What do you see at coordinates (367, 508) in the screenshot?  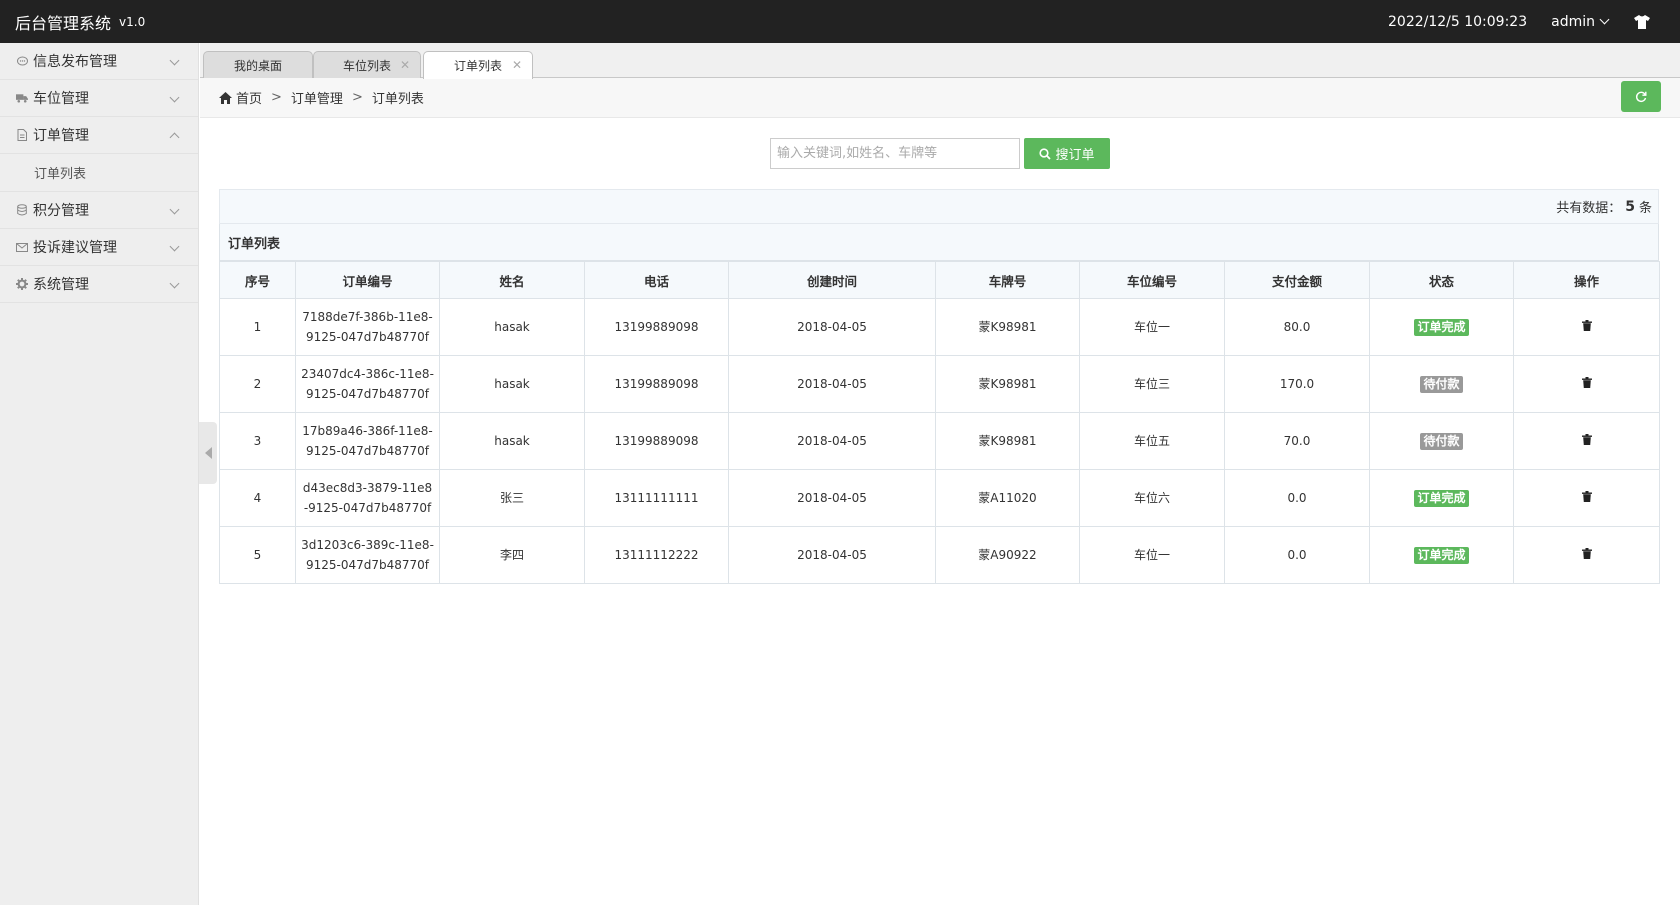 I see `order-no-line: -9125-047d7b48770f` at bounding box center [367, 508].